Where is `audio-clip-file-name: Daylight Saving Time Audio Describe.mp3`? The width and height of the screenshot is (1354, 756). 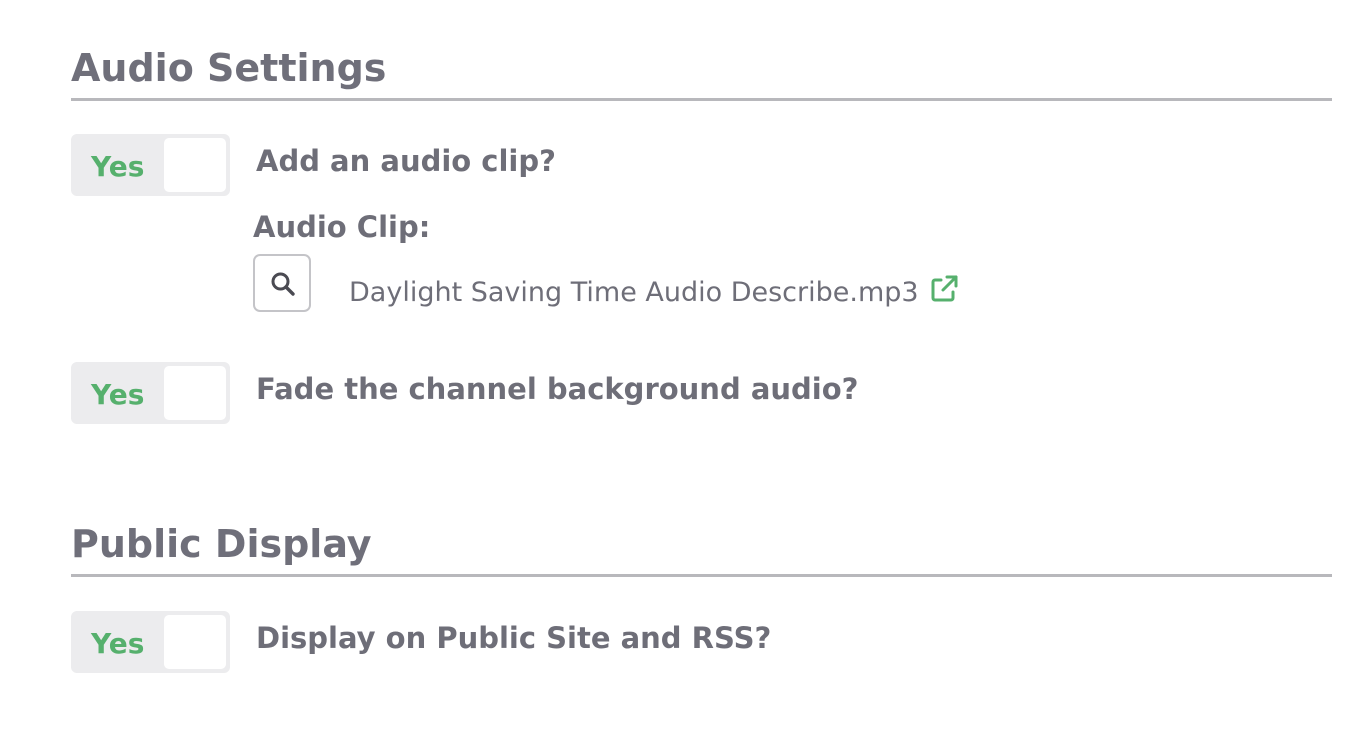 audio-clip-file-name: Daylight Saving Time Audio Describe.mp3 is located at coordinates (634, 292).